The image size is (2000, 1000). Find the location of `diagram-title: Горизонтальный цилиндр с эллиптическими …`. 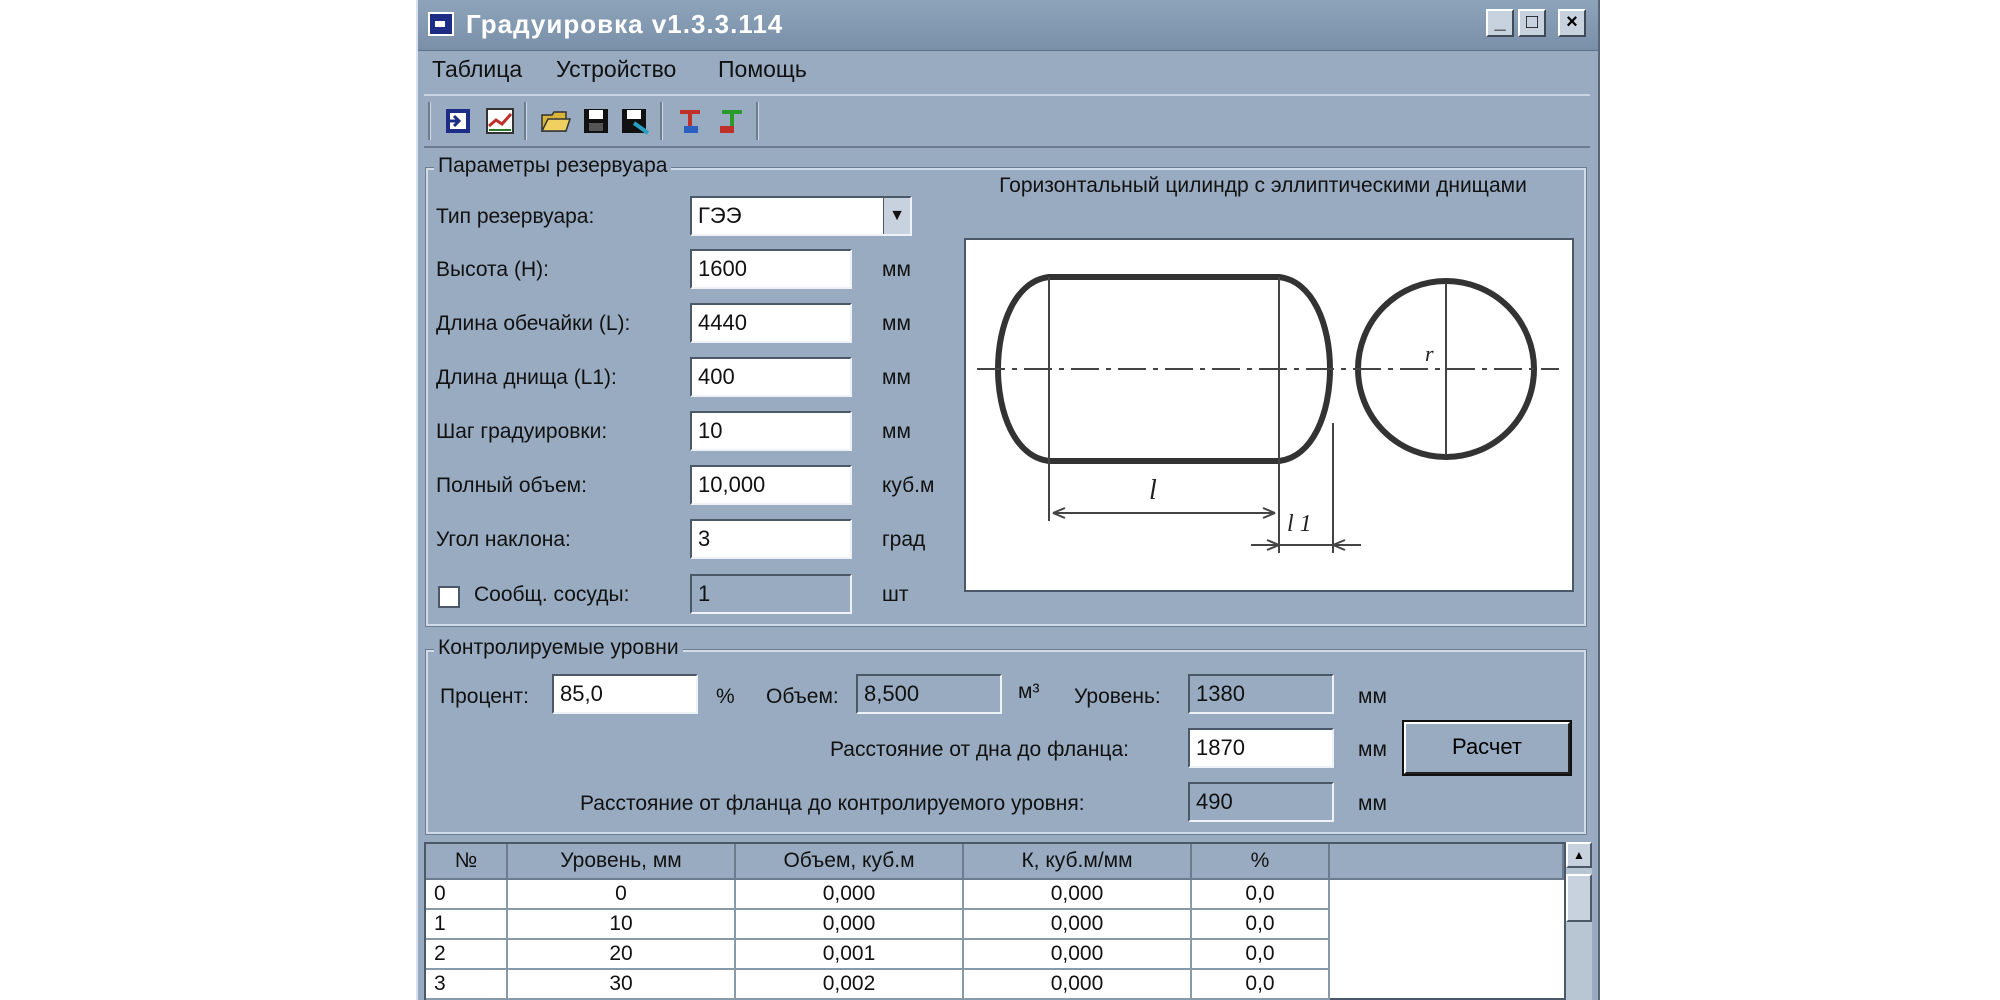

diagram-title: Горизонтальный цилиндр с эллиптическими … is located at coordinates (1263, 185).